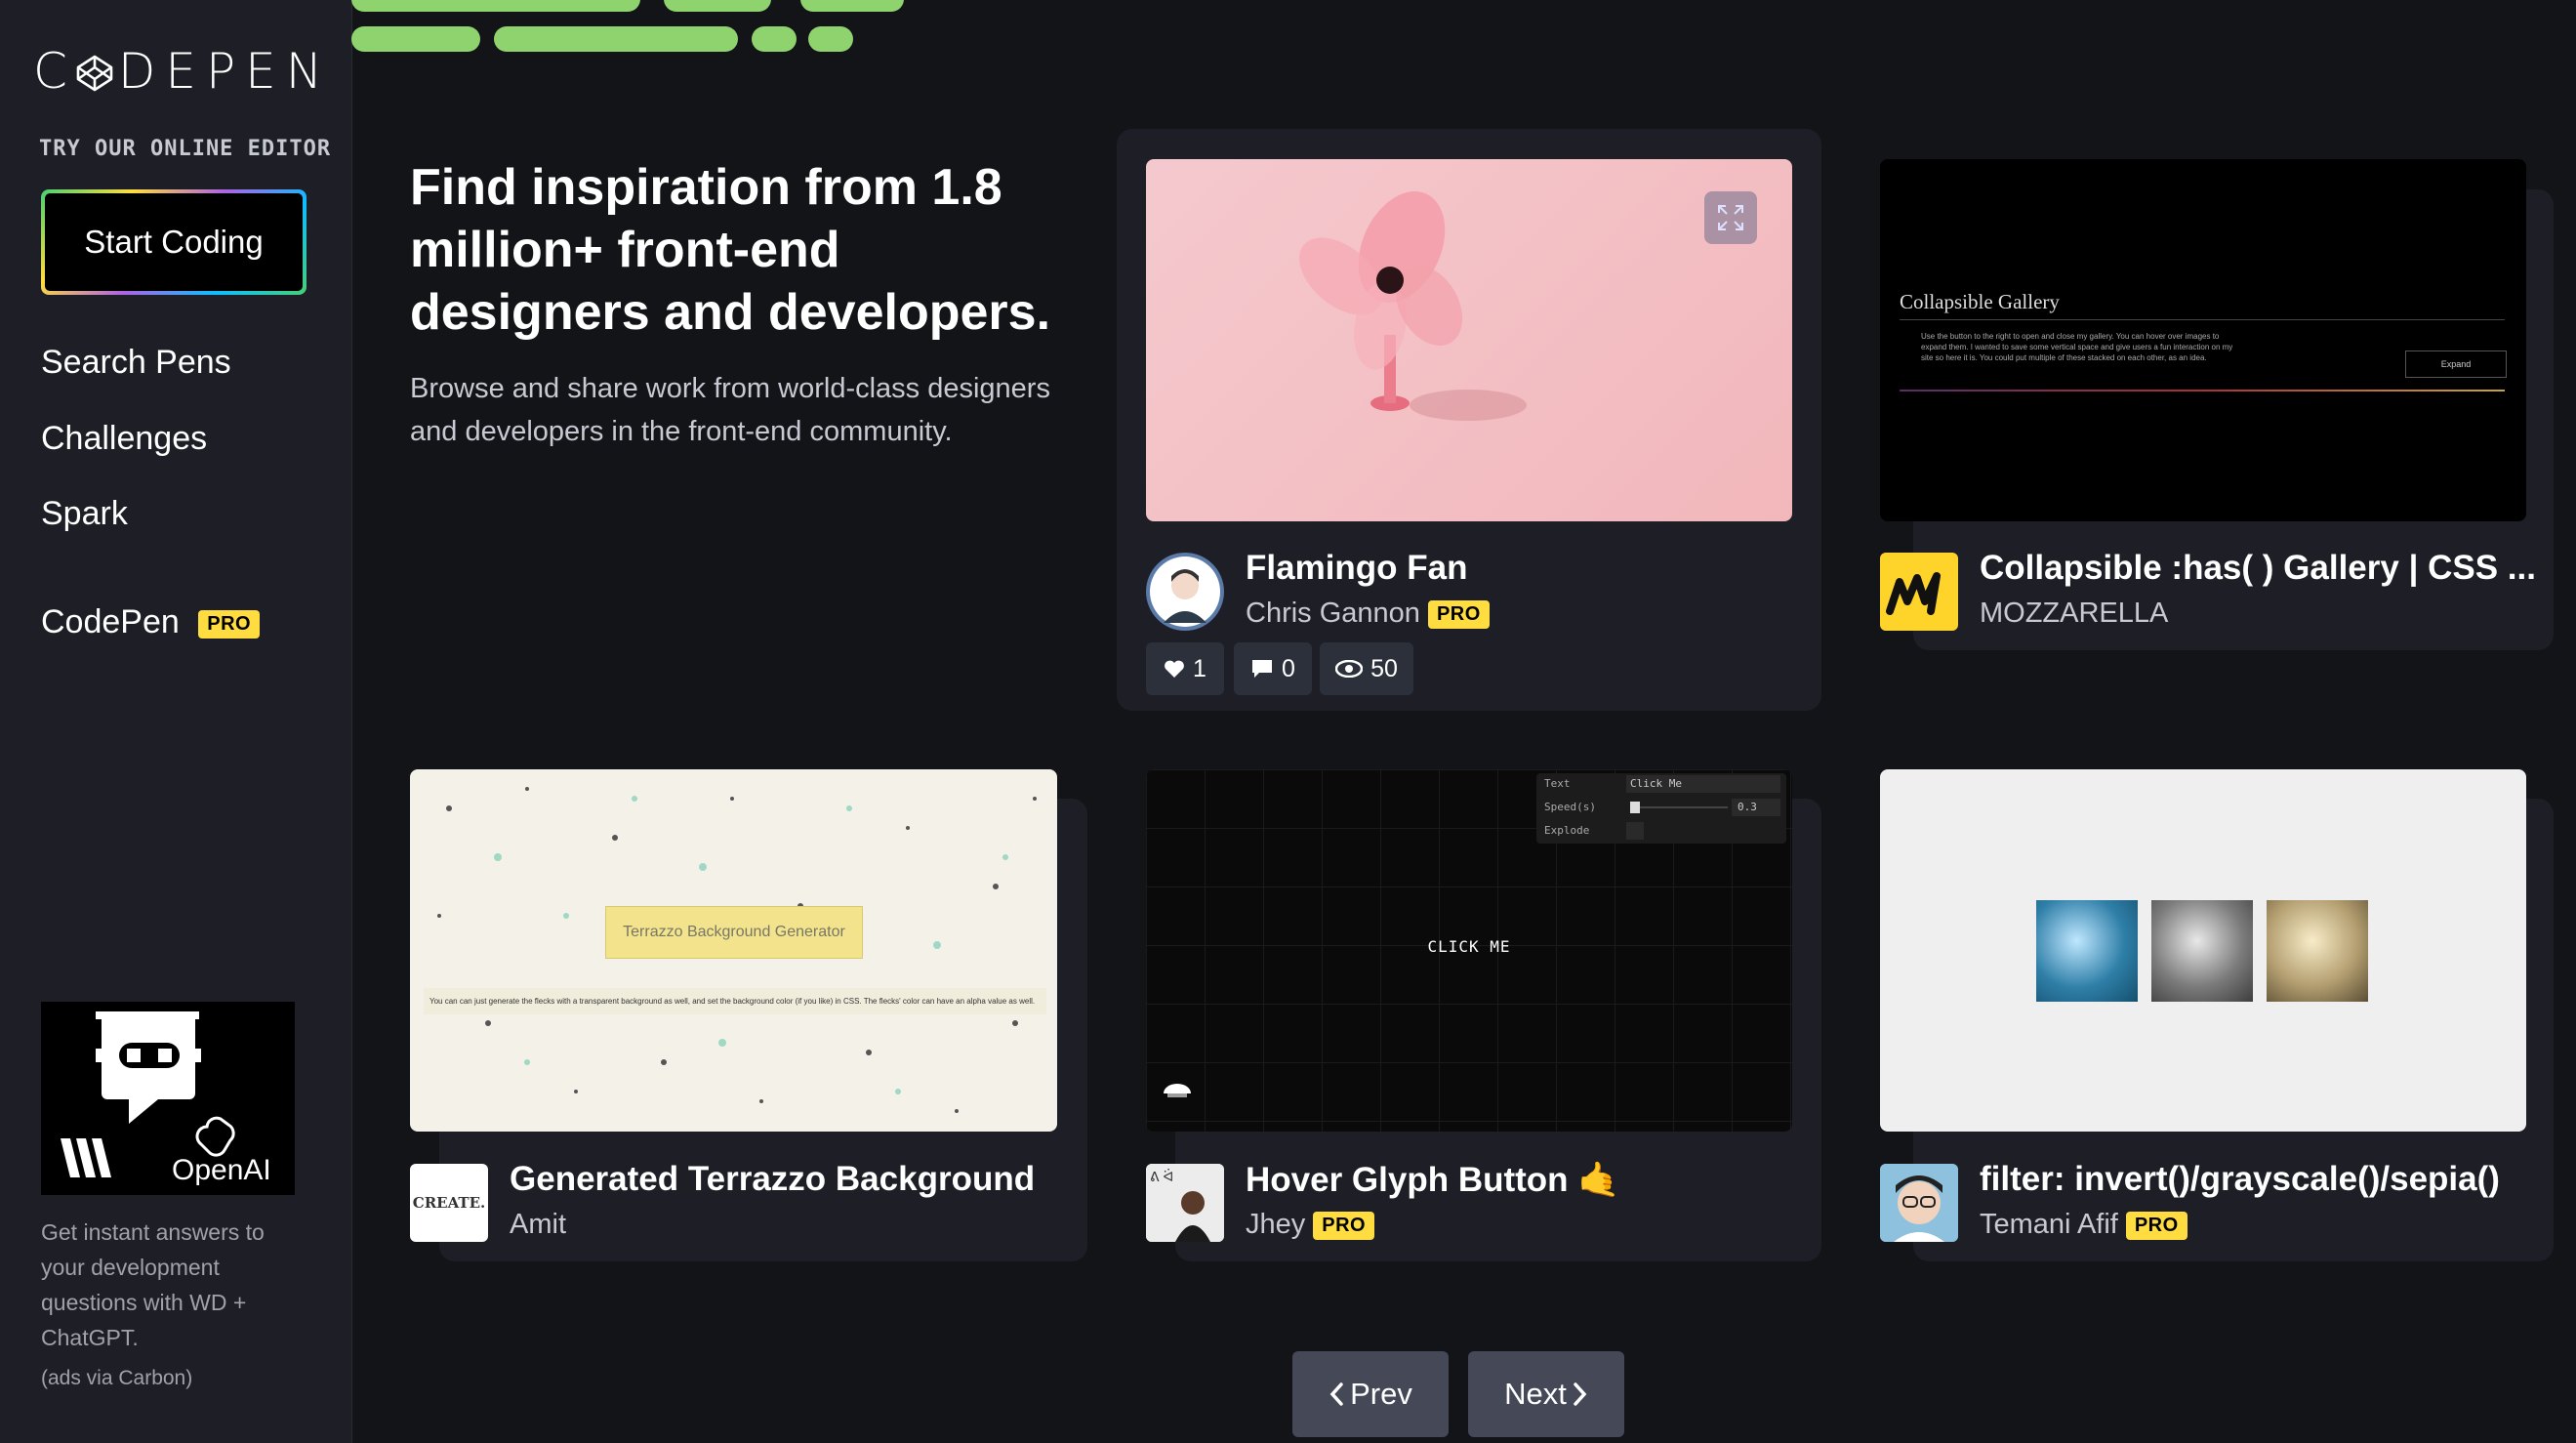 The width and height of the screenshot is (2576, 1443). I want to click on bear-logo-icon, so click(1177, 1090).